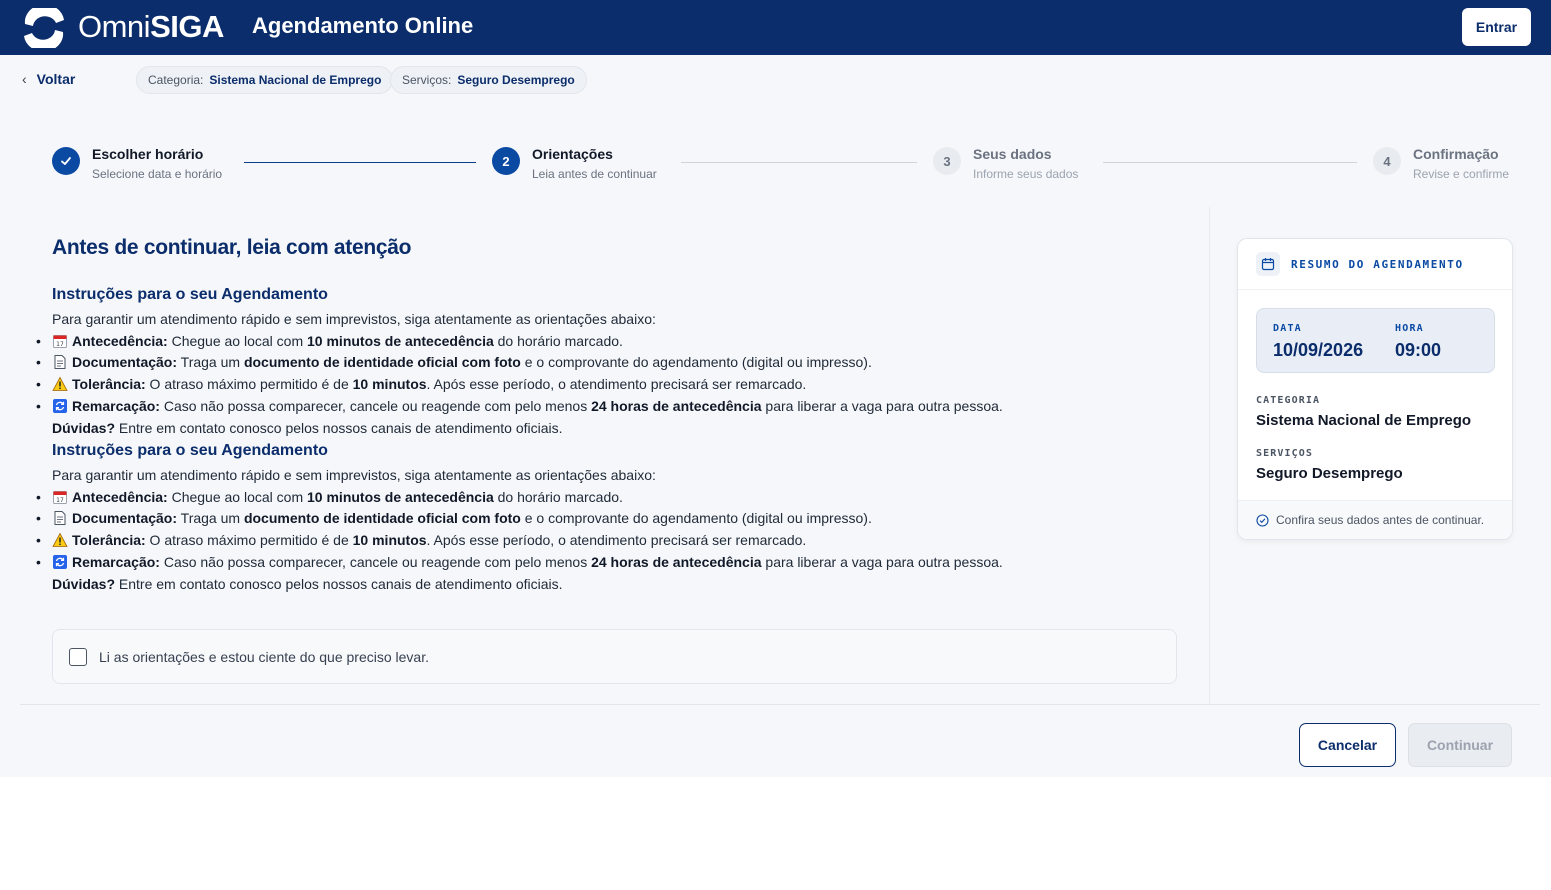 Image resolution: width=1551 pixels, height=890 pixels. I want to click on step-4: 4 Confirmação Revise e confirme, so click(1441, 163).